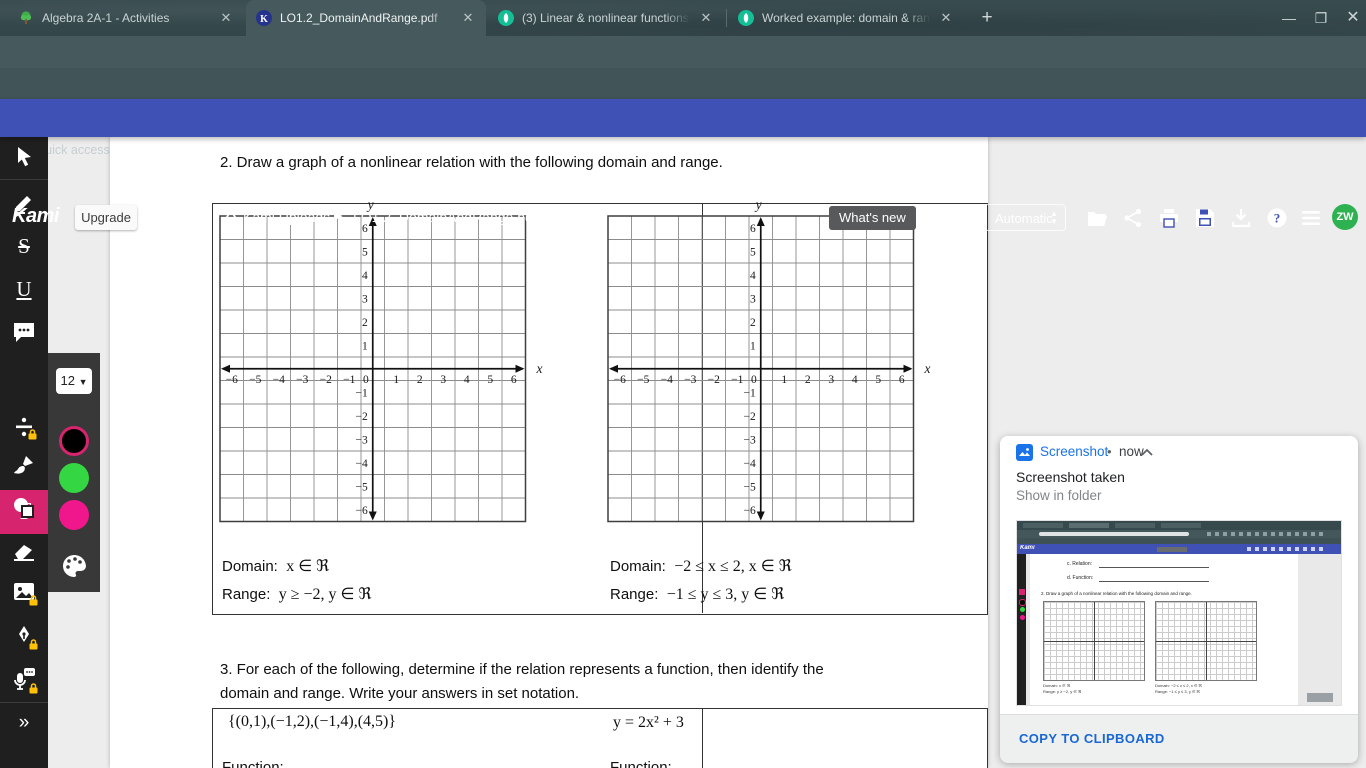 This screenshot has height=768, width=1366. What do you see at coordinates (930, 218) in the screenshot?
I see `zoom-out-button: −` at bounding box center [930, 218].